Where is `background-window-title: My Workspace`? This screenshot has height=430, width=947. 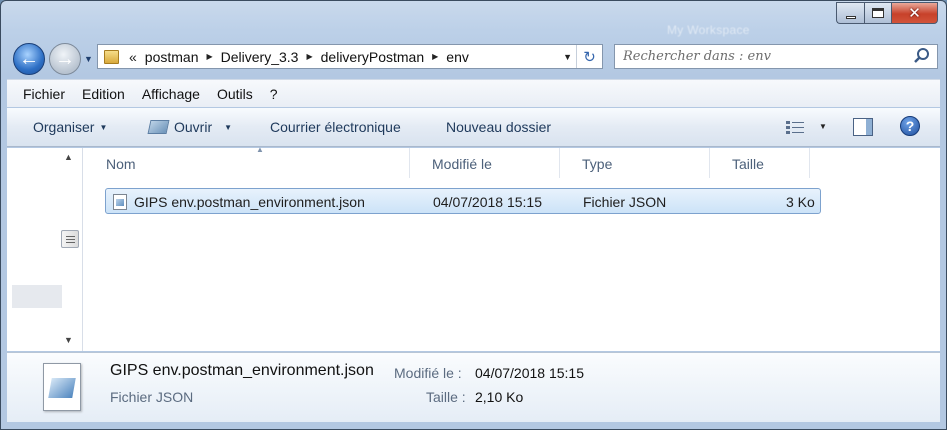
background-window-title: My Workspace is located at coordinates (708, 30).